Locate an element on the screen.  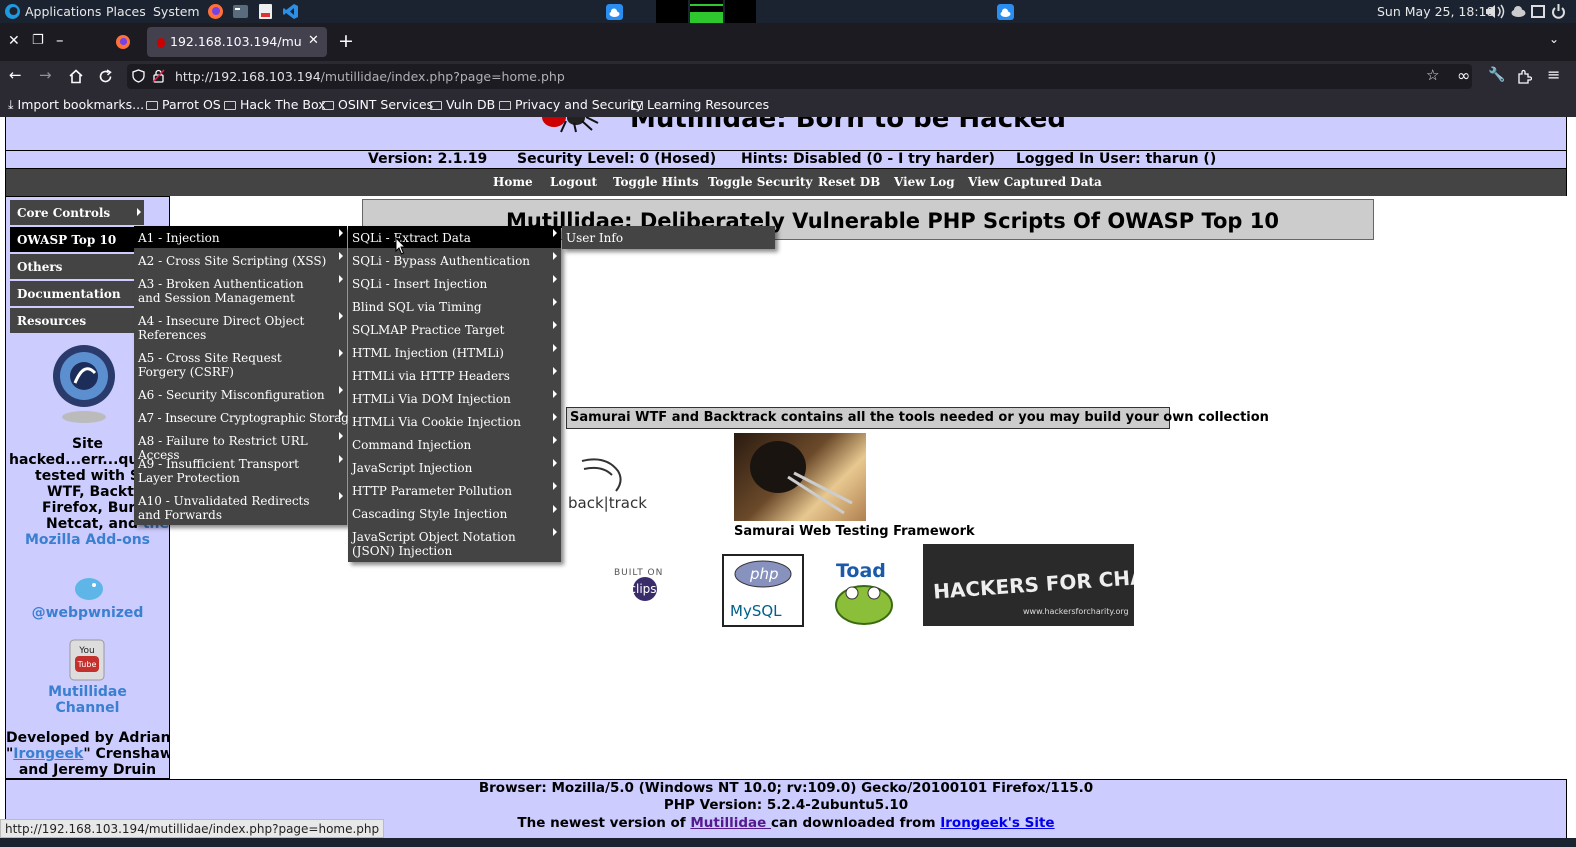
list-tabs-icon: ⌄ is located at coordinates (1554, 39).